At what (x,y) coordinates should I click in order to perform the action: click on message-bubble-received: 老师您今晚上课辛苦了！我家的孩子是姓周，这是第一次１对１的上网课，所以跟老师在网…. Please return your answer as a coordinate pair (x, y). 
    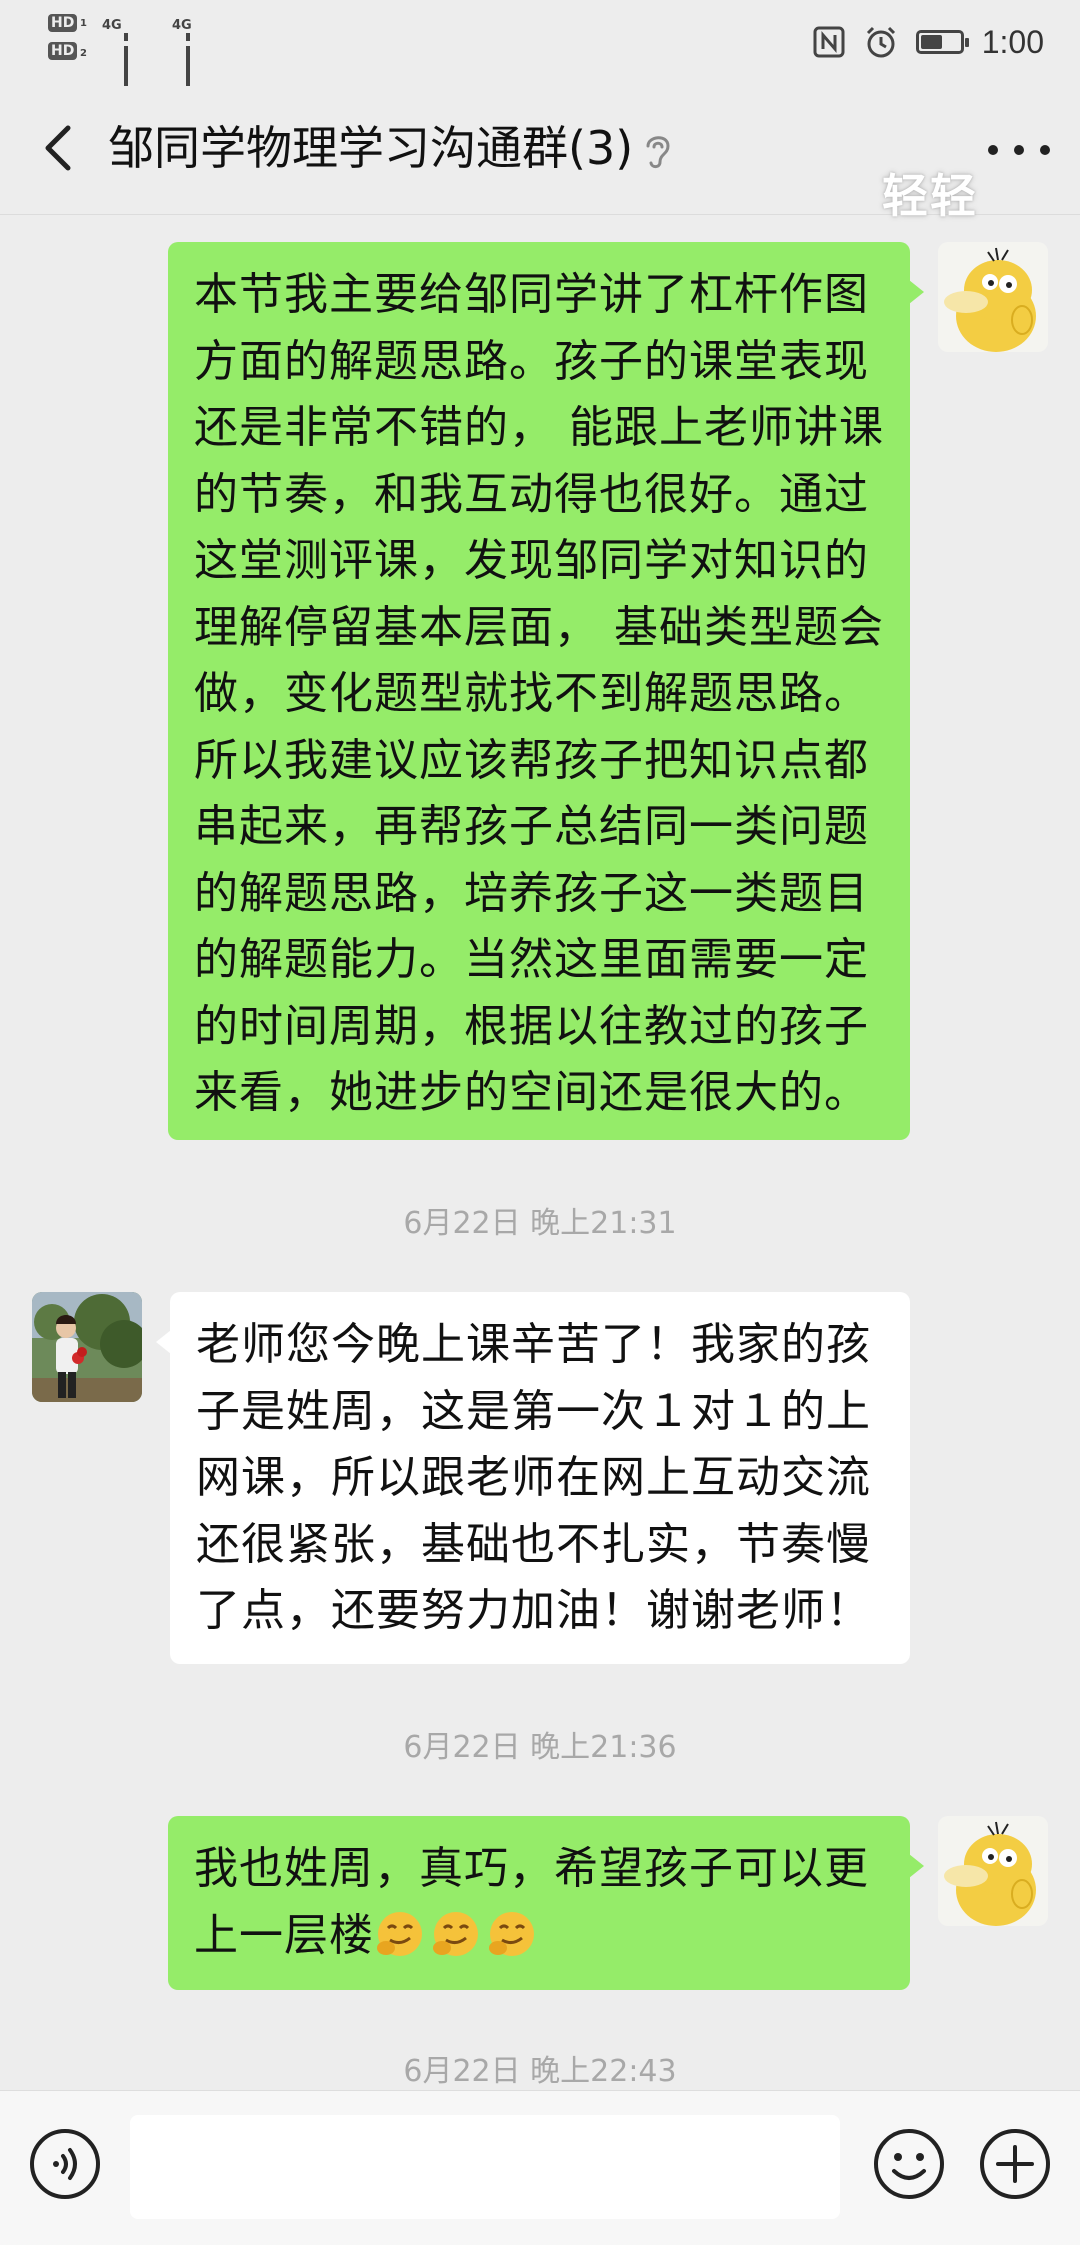
    Looking at the image, I should click on (533, 1478).